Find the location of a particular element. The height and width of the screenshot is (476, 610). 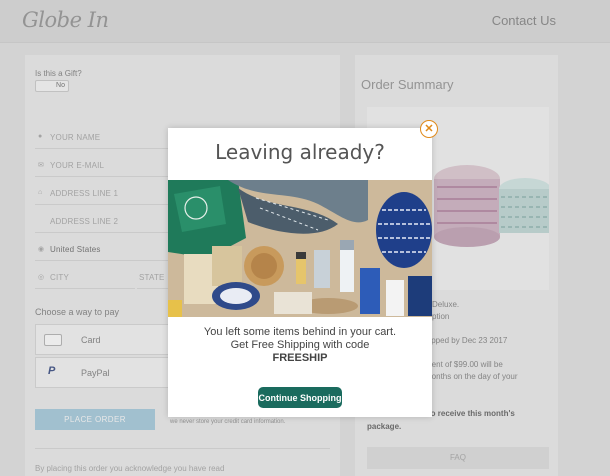

continue-shopping-button: Continue Shopping is located at coordinates (300, 397).